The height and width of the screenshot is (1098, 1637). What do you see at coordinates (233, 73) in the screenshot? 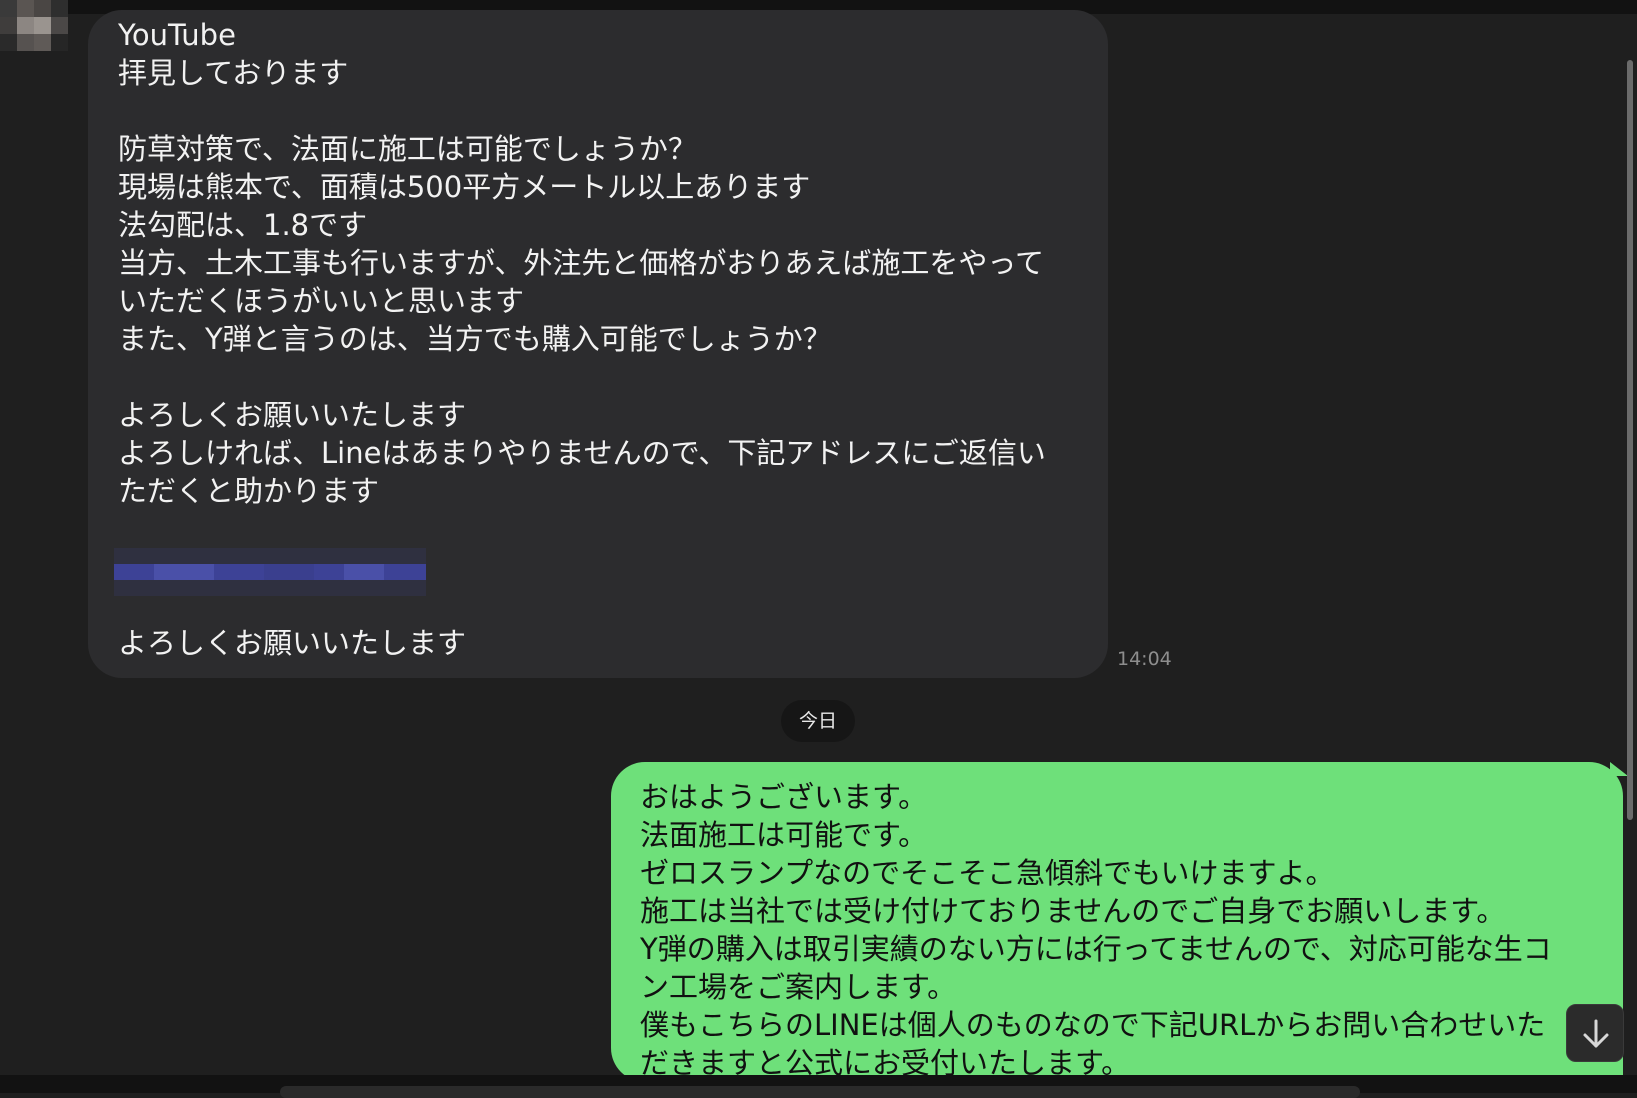
I see `message-line: 拝見しております` at bounding box center [233, 73].